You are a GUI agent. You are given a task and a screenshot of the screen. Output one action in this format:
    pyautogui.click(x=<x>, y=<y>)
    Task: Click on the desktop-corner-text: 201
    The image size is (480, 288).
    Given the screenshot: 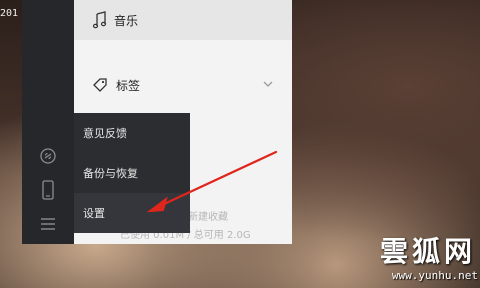 What is the action you would take?
    pyautogui.click(x=9, y=13)
    